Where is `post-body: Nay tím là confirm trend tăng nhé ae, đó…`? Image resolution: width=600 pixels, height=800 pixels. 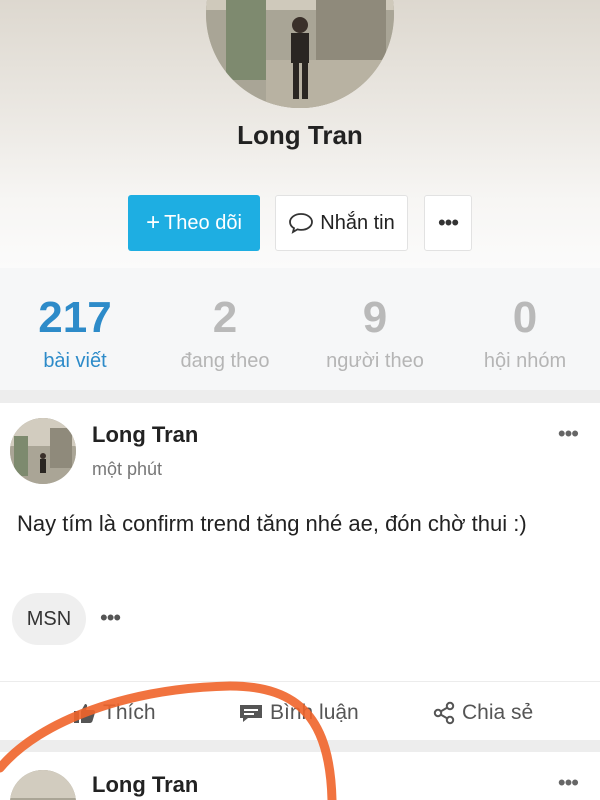 post-body: Nay tím là confirm trend tăng nhé ae, đó… is located at coordinates (272, 523).